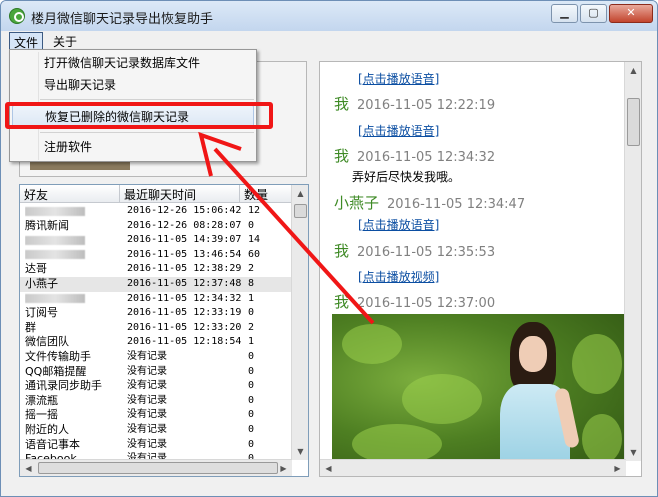 Image resolution: width=658 pixels, height=497 pixels. I want to click on table-row: 通讯录同步助手 没有记录 0, so click(156, 386).